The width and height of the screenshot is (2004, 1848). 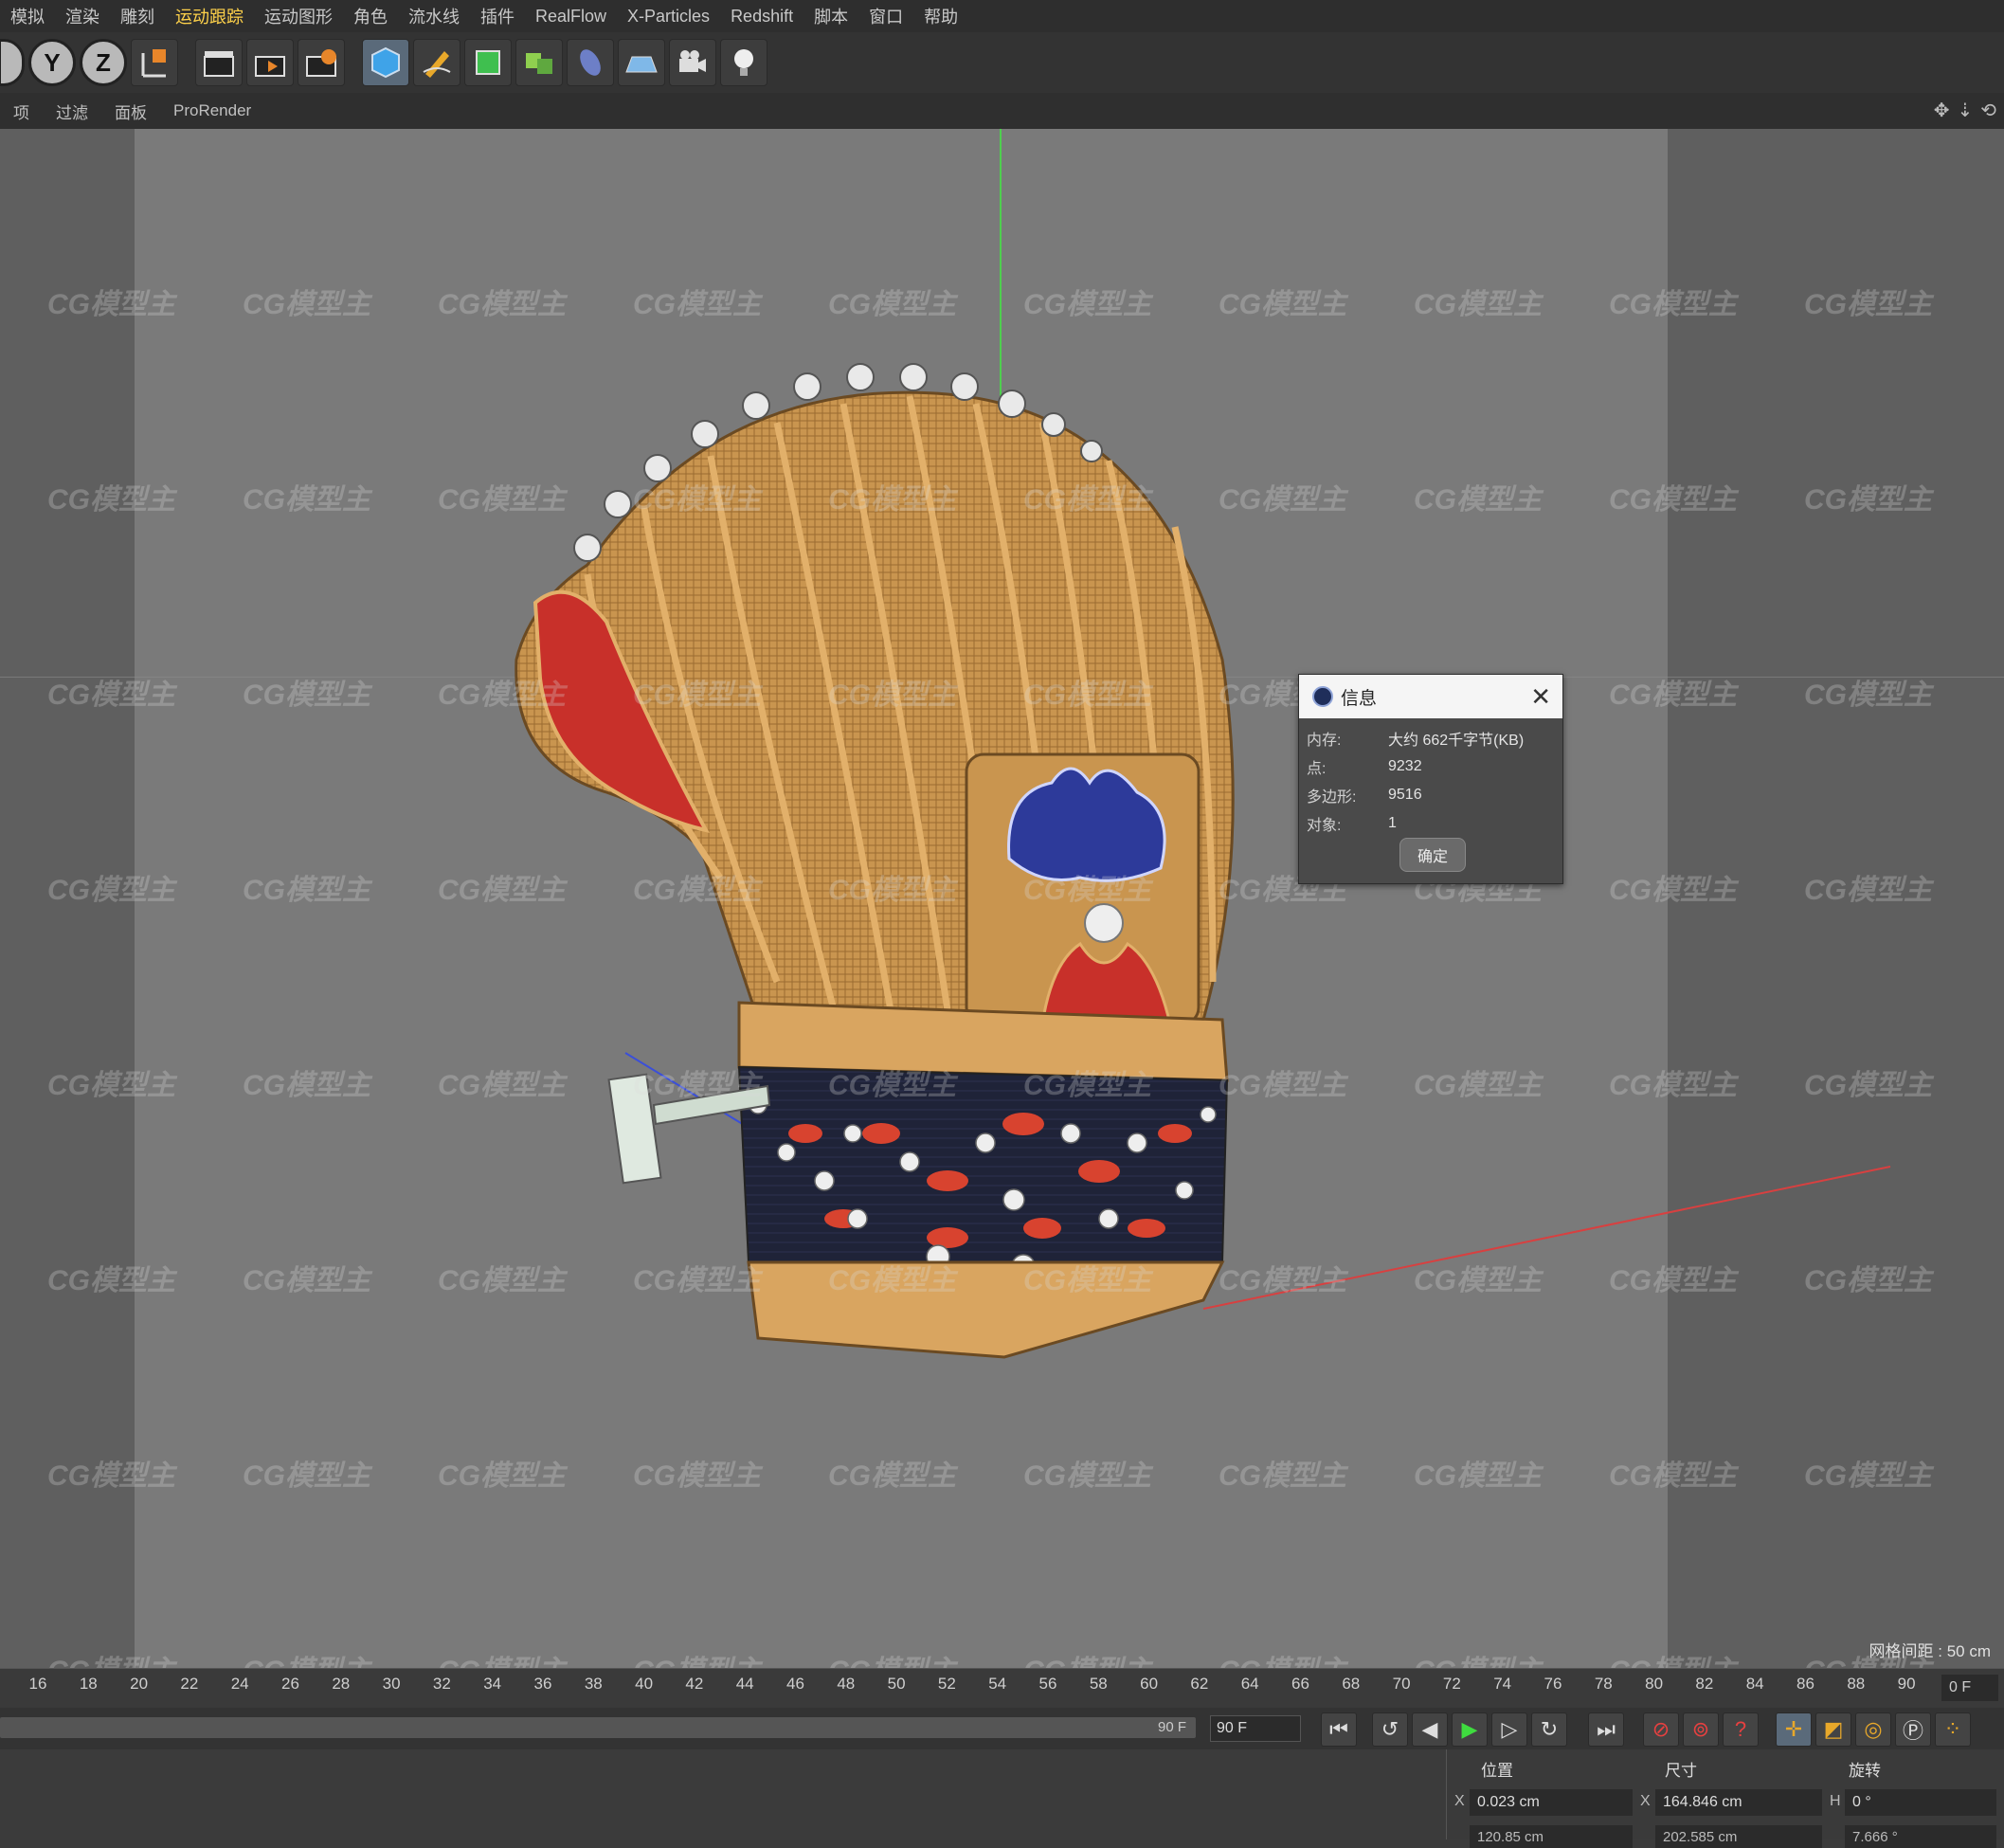 What do you see at coordinates (1390, 1729) in the screenshot?
I see `previous-key-button: ↺` at bounding box center [1390, 1729].